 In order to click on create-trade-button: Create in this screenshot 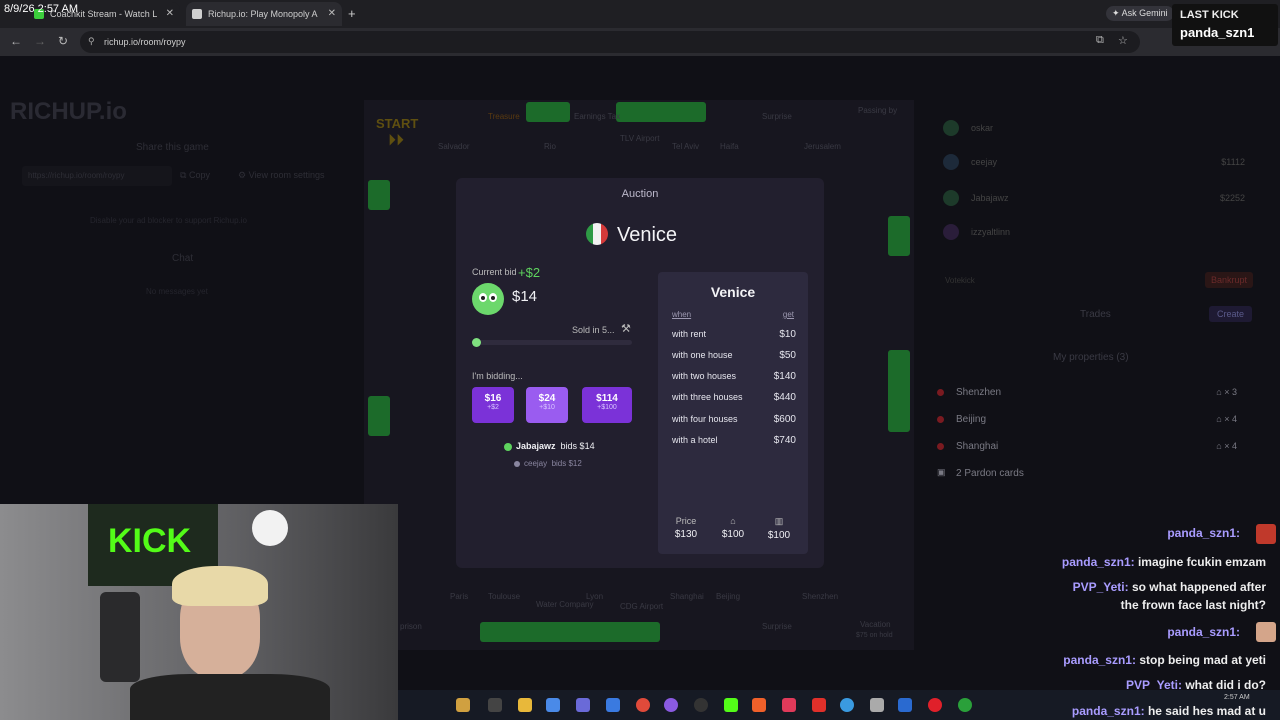, I will do `click(1231, 314)`.